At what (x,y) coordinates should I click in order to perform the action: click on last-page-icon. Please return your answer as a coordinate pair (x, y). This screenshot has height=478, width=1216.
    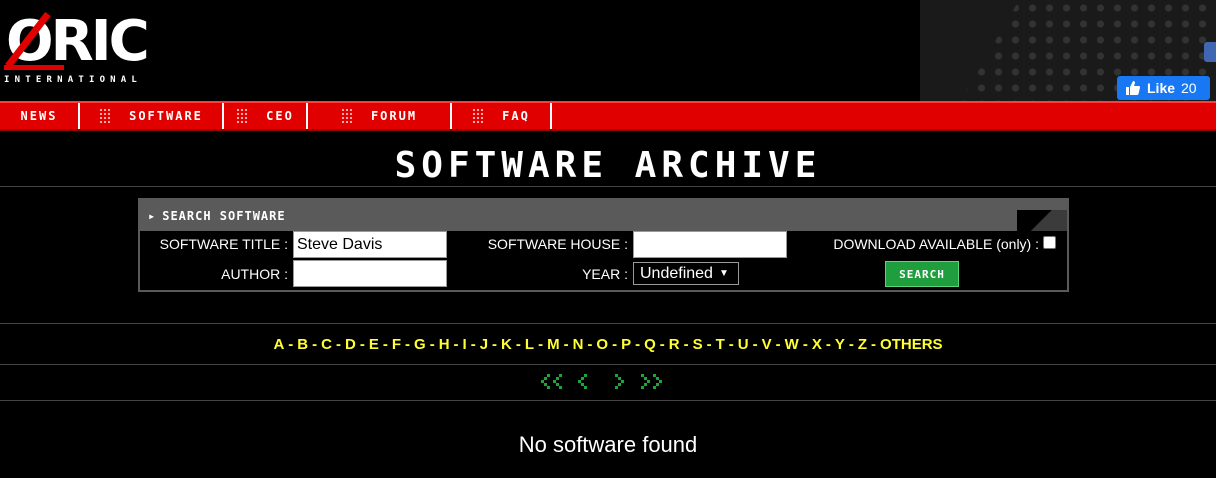
    Looking at the image, I should click on (651, 381).